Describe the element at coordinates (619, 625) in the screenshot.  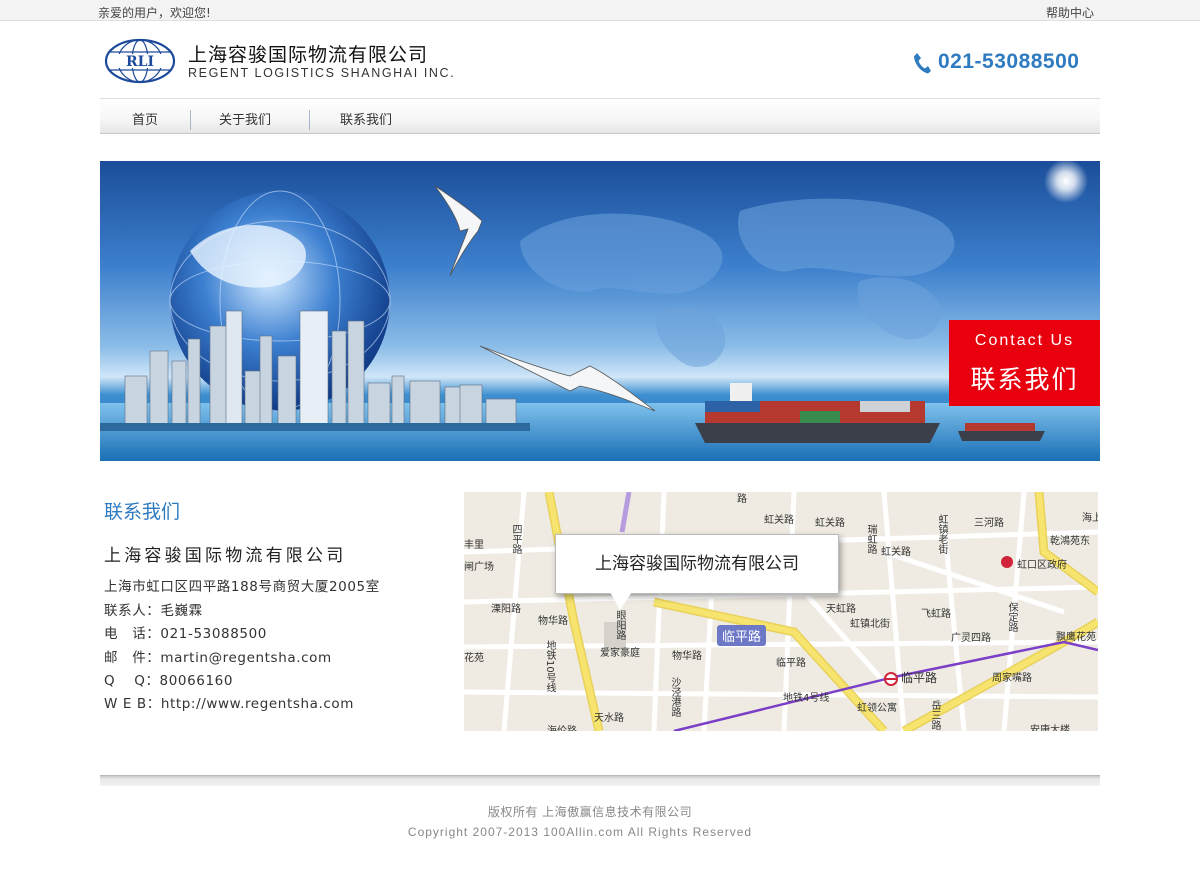
I see `map-label: 眼阳路` at that location.